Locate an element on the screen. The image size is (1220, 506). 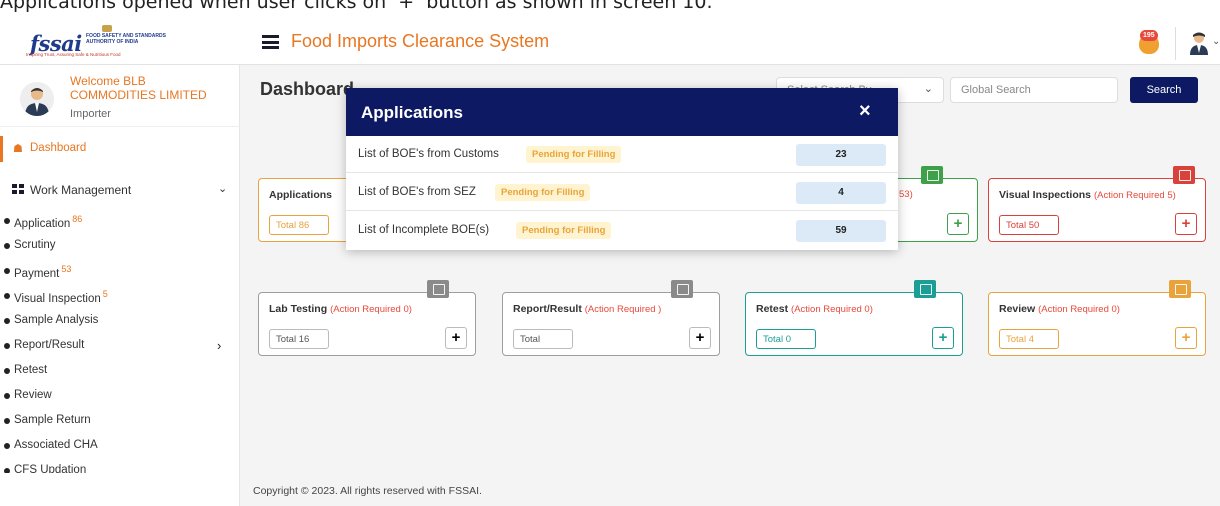
review-gavel-icon is located at coordinates (1180, 289).